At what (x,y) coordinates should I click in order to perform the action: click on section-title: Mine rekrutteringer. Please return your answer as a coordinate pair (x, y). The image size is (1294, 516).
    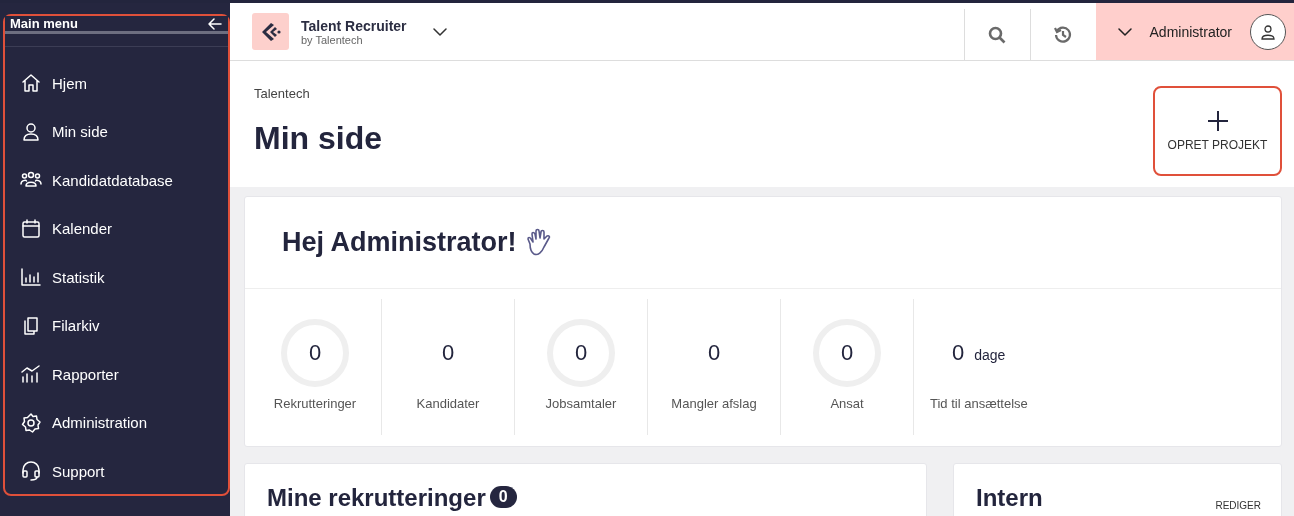
    Looking at the image, I should click on (376, 498).